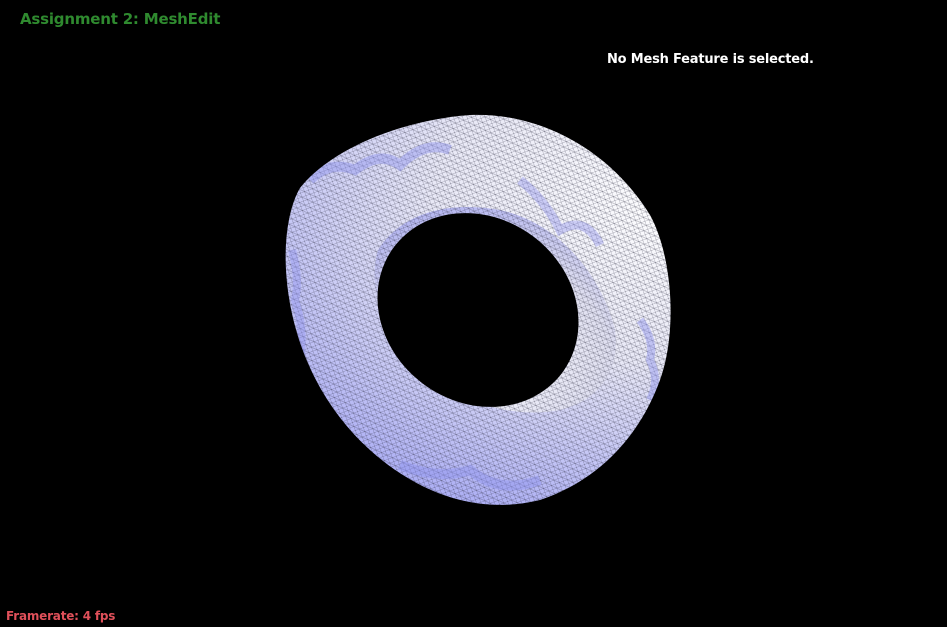 Image resolution: width=947 pixels, height=627 pixels. Describe the element at coordinates (710, 59) in the screenshot. I see `selection-status-text: No Mesh Feature is selected.` at that location.